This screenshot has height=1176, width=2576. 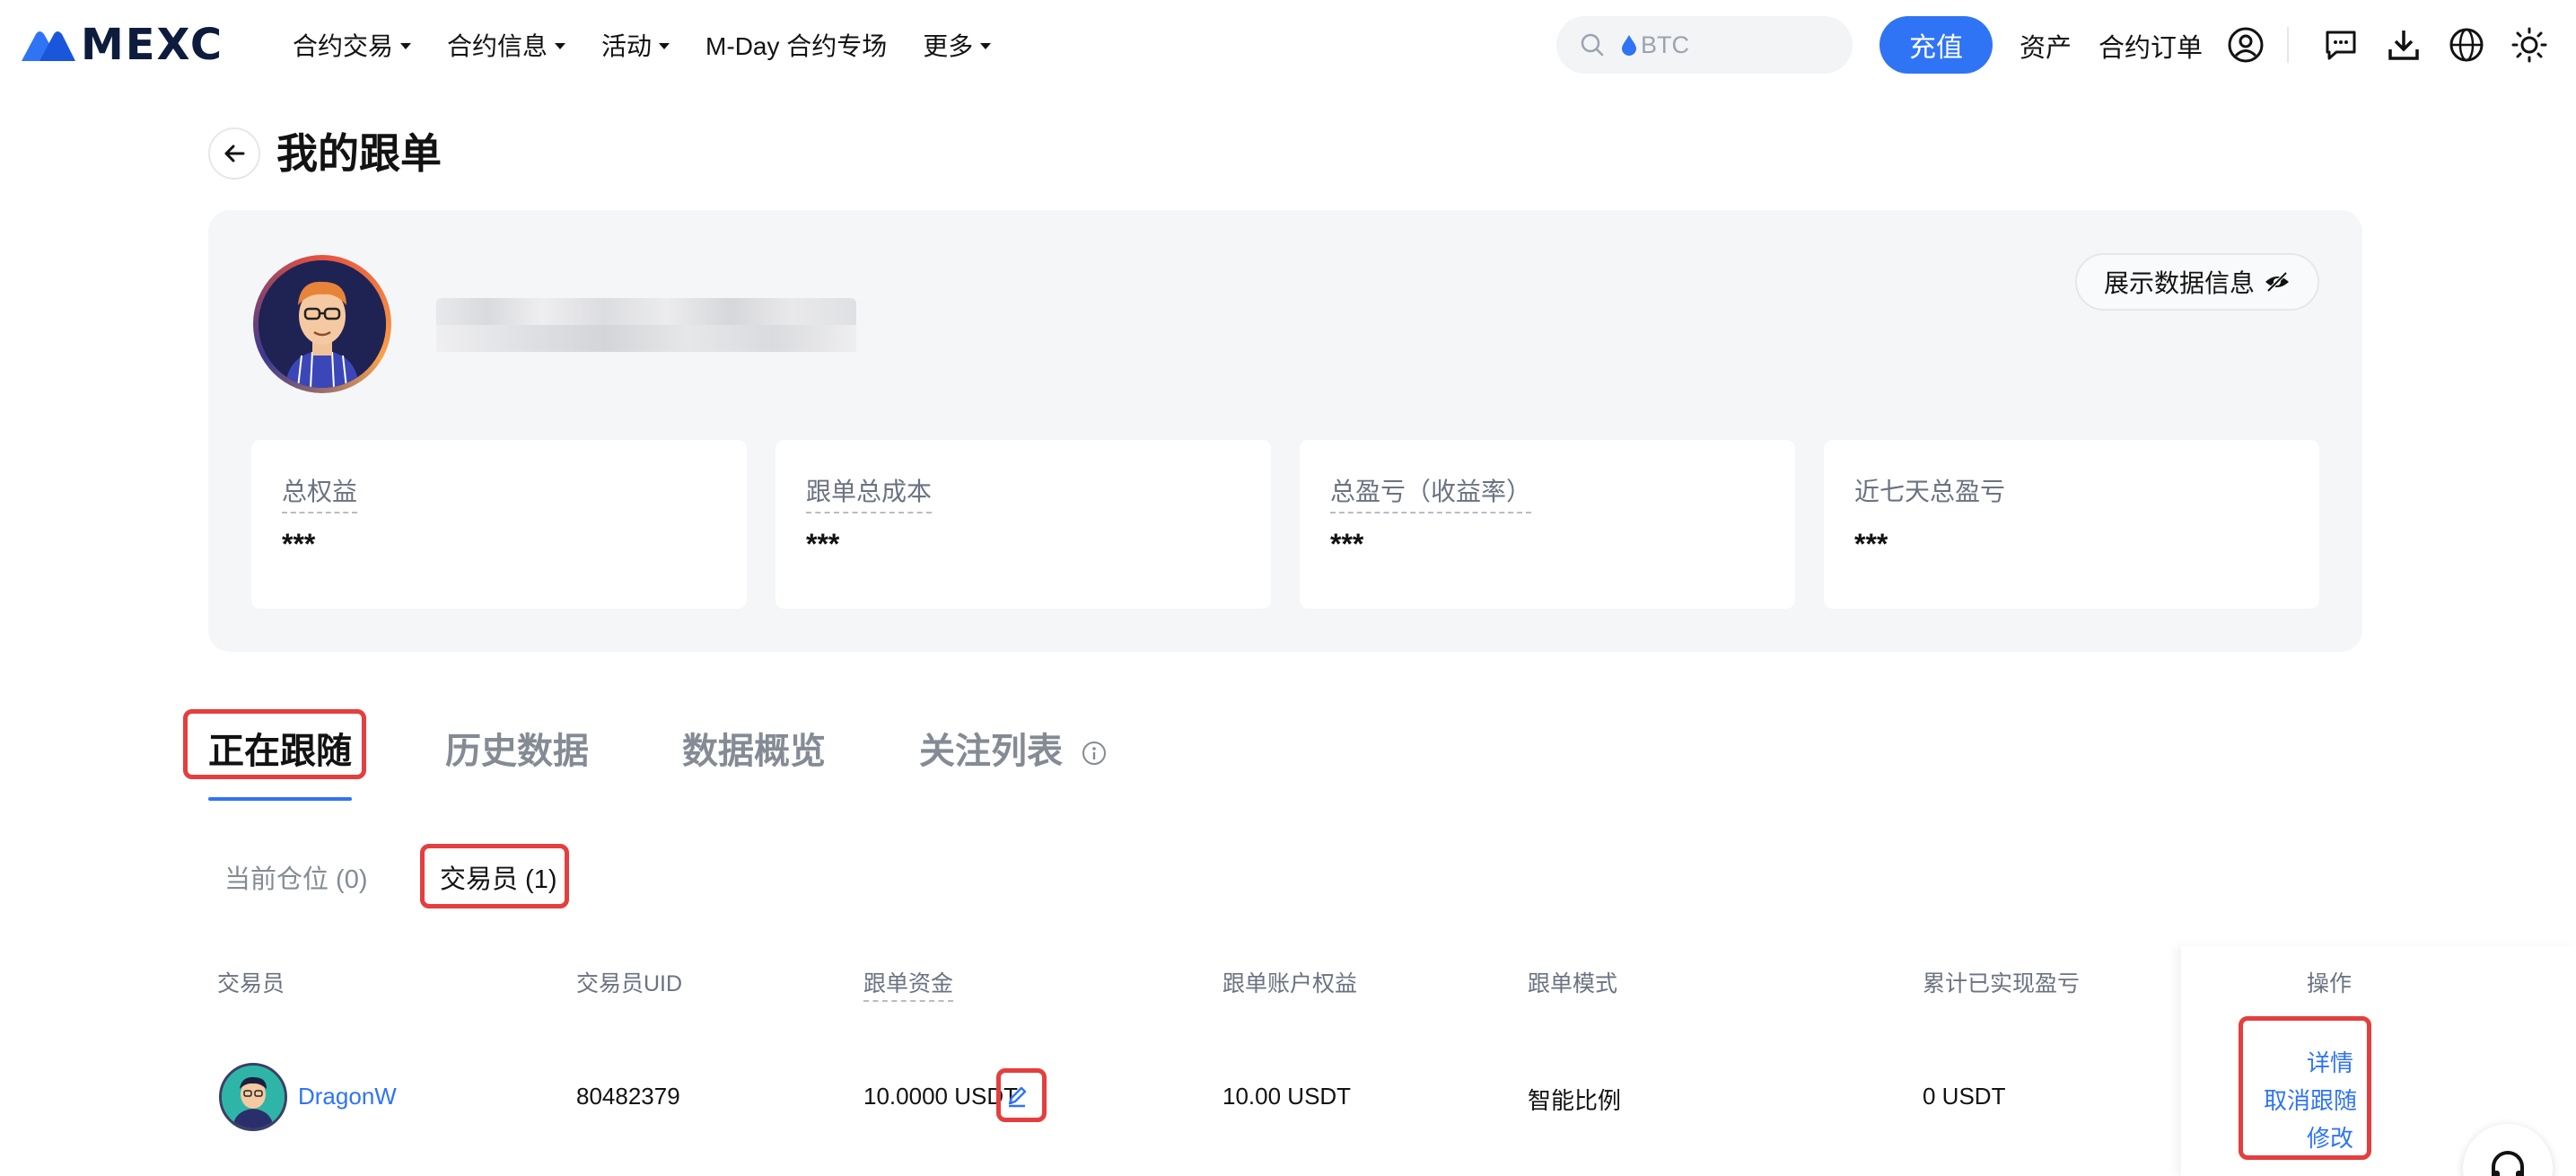 I want to click on col-header-actions: 操作, so click(x=2330, y=983).